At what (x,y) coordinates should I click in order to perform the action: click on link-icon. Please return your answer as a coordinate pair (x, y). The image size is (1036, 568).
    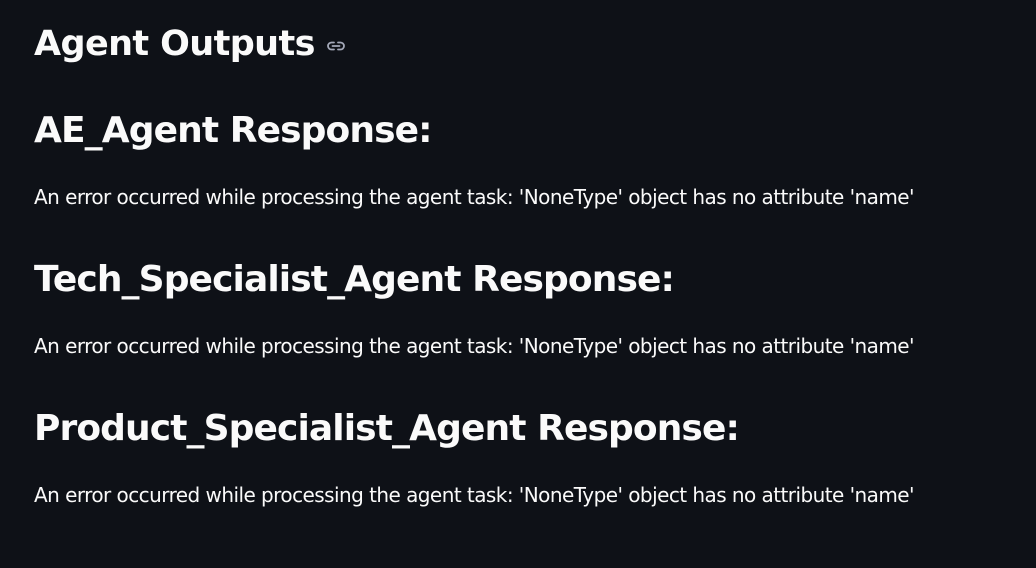
    Looking at the image, I should click on (336, 46).